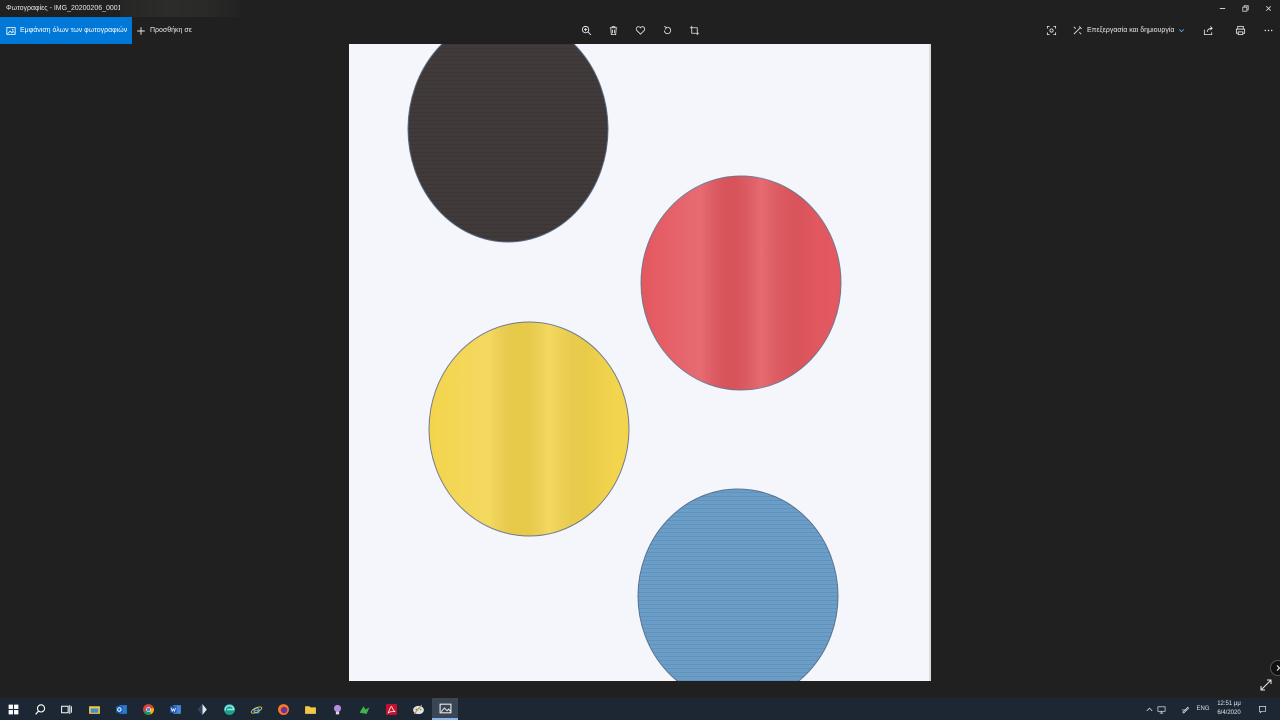 This screenshot has width=1280, height=720. What do you see at coordinates (508, 143) in the screenshot?
I see `black-circle-texture` at bounding box center [508, 143].